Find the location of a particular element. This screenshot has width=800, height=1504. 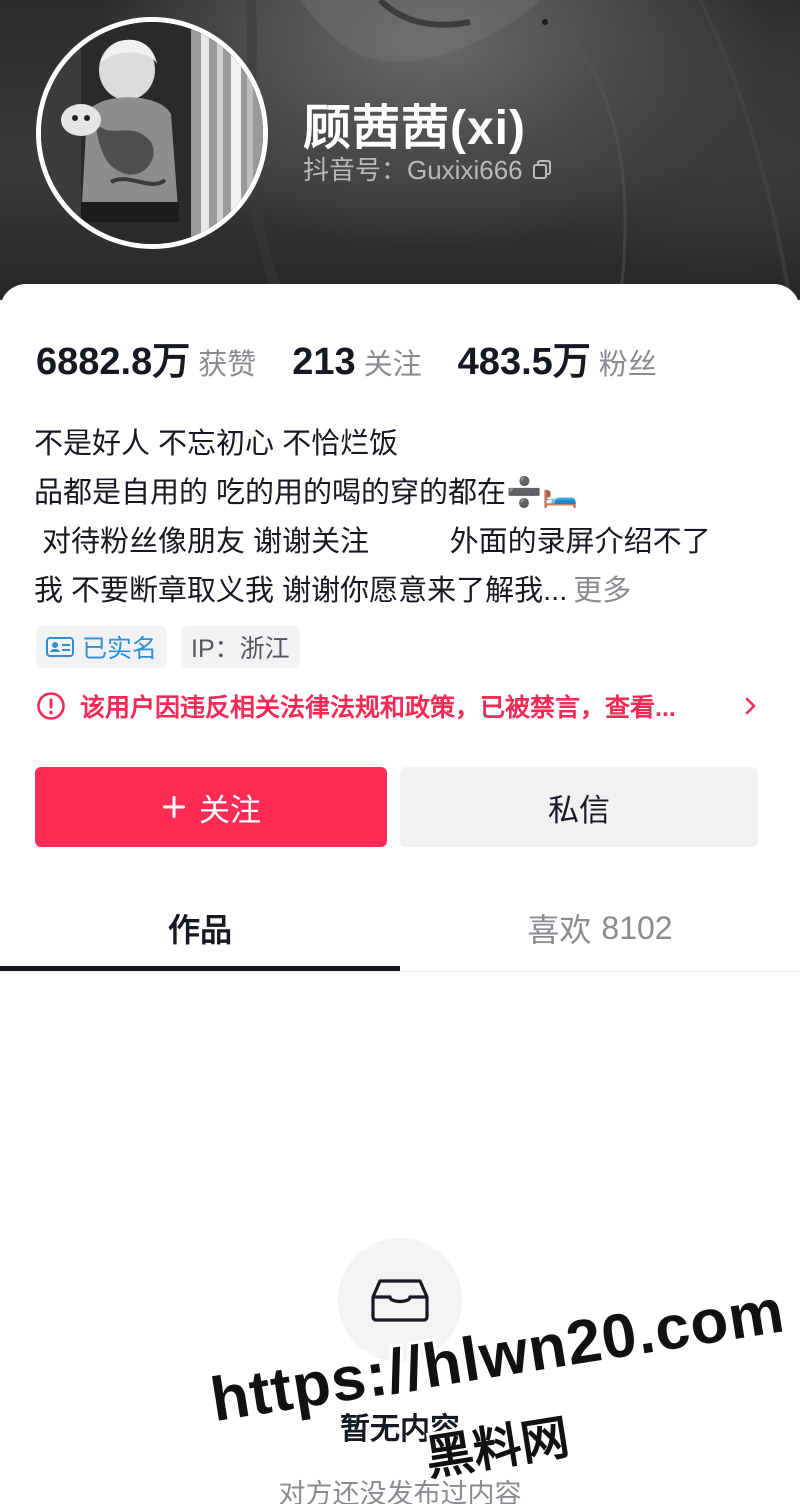

stat-label: 粉丝 is located at coordinates (627, 365).